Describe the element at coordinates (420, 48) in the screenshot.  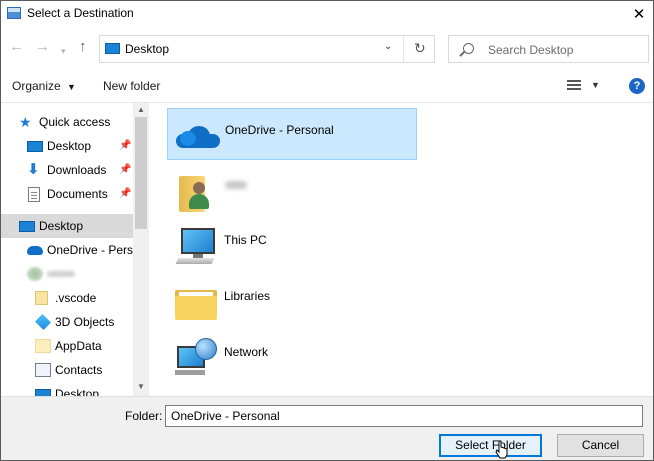
I see `refresh-icon: ↻` at that location.